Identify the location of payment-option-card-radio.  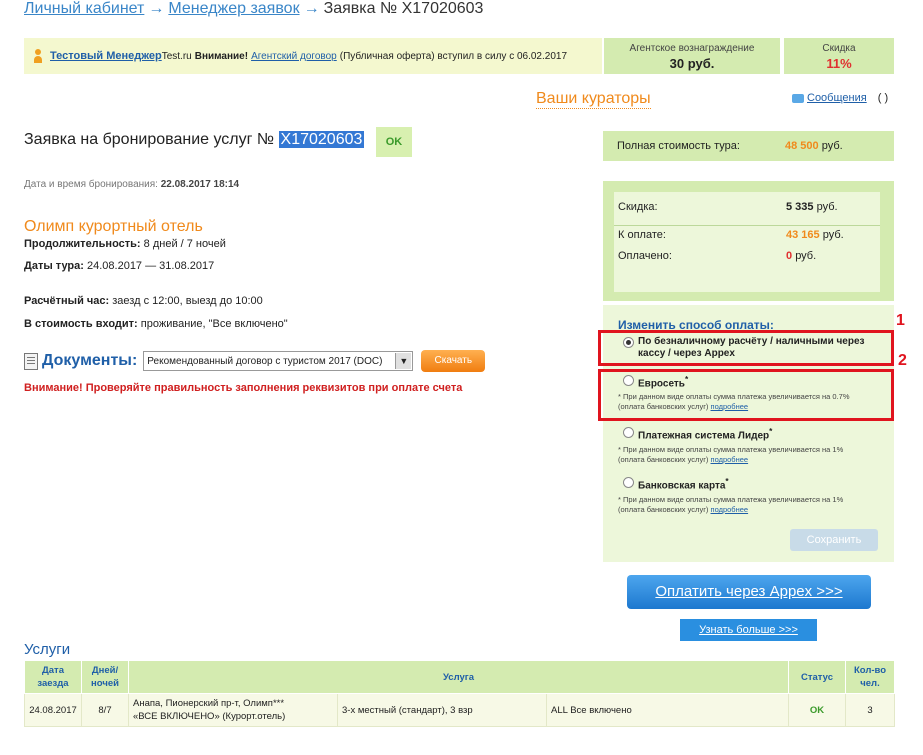
(628, 482).